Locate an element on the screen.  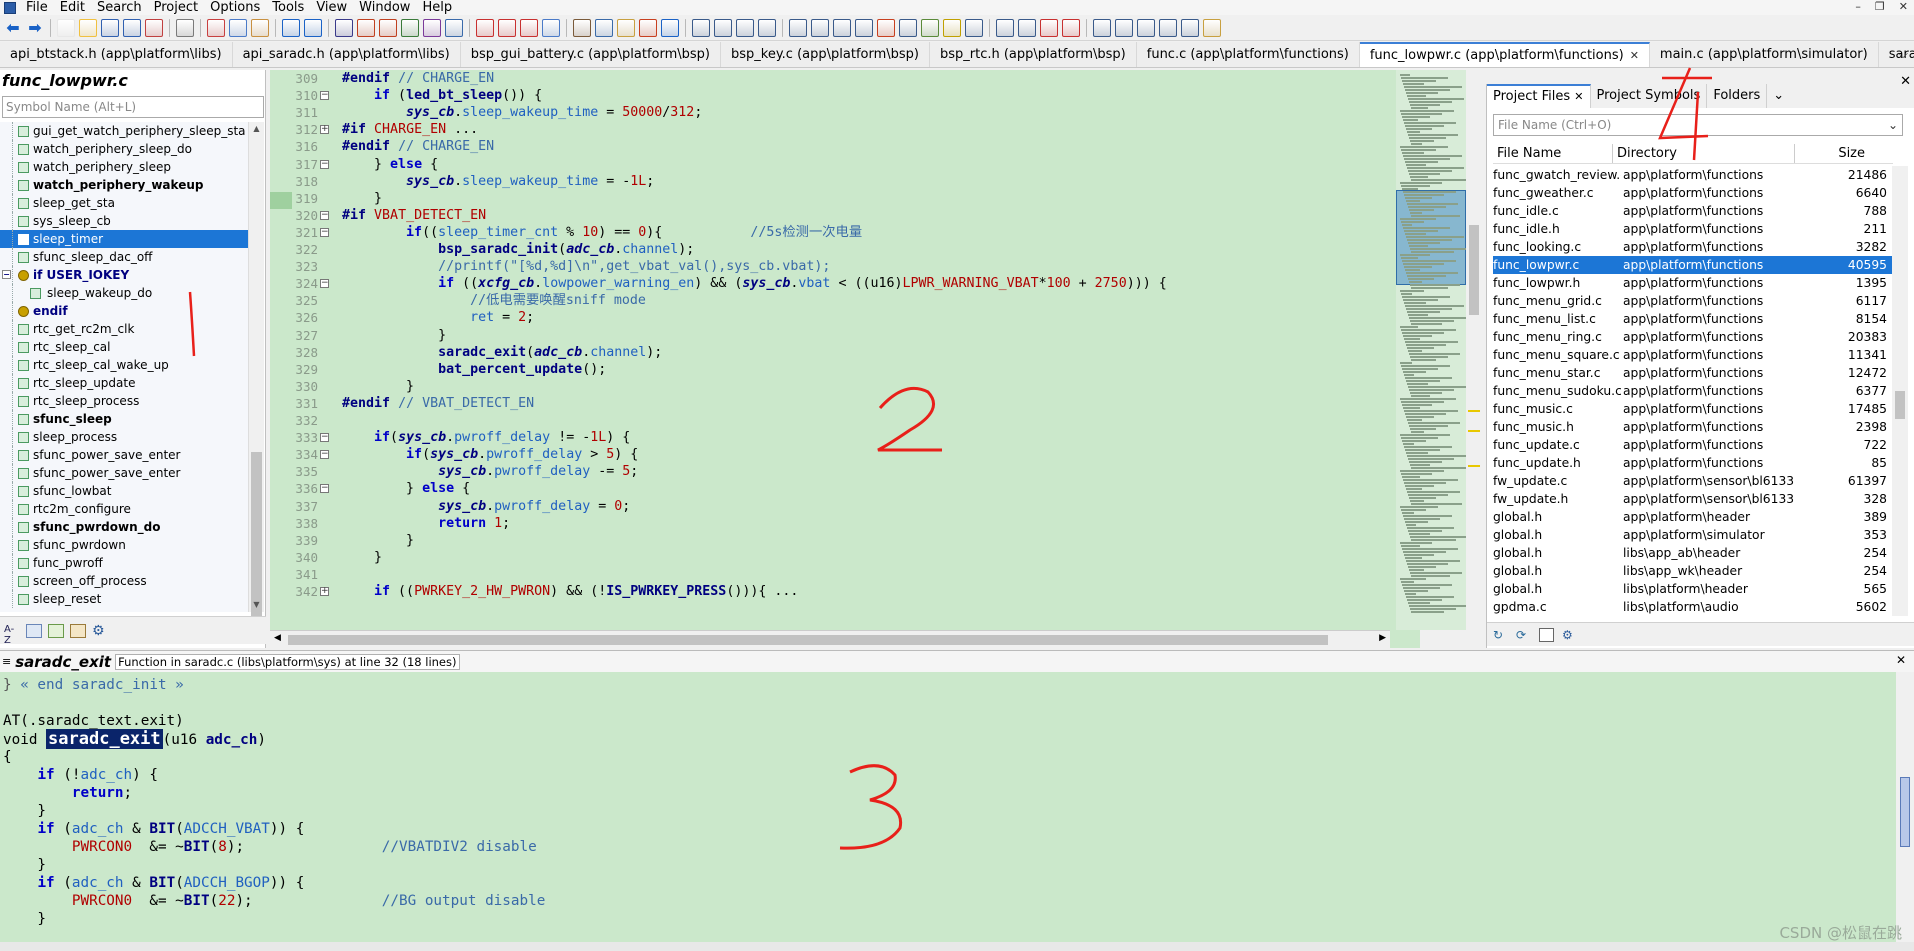
save-all-icon is located at coordinates (132, 27).